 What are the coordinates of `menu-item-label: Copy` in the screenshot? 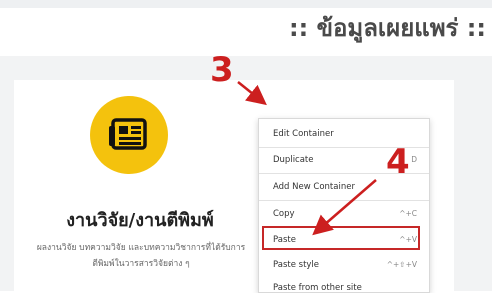 It's located at (284, 214).